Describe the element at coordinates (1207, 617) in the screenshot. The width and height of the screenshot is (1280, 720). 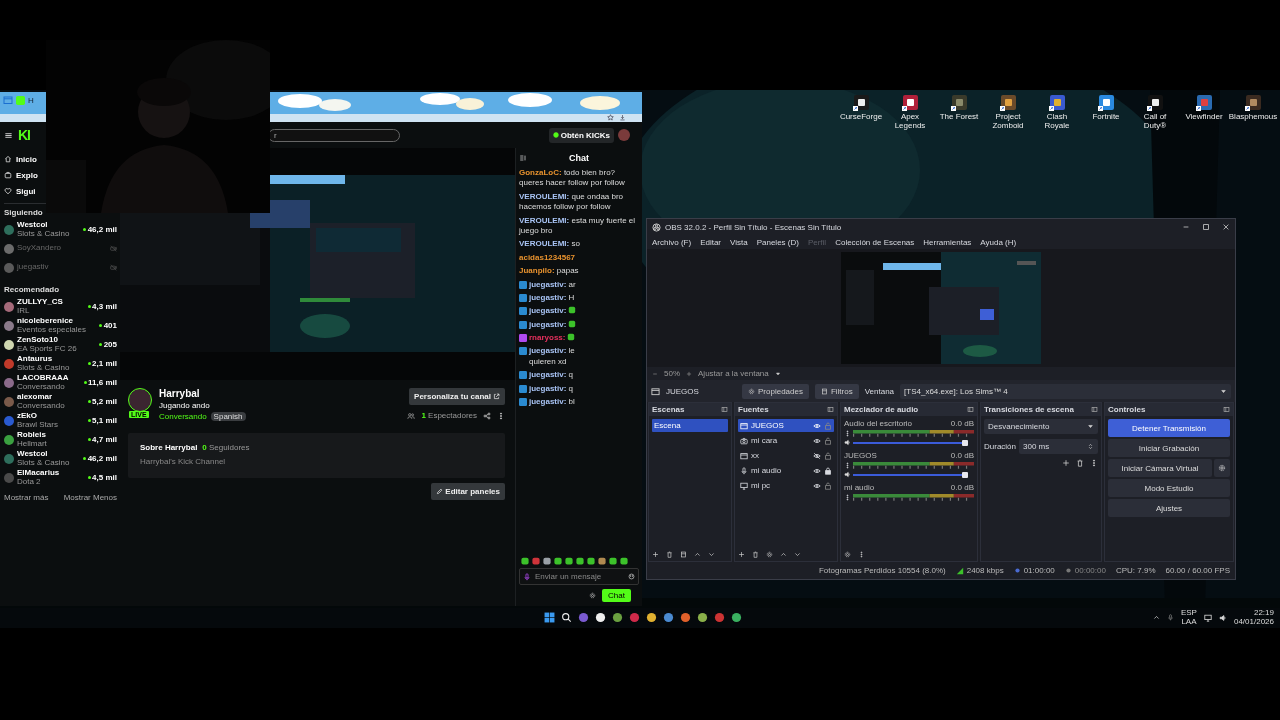
I see `network-icon` at that location.